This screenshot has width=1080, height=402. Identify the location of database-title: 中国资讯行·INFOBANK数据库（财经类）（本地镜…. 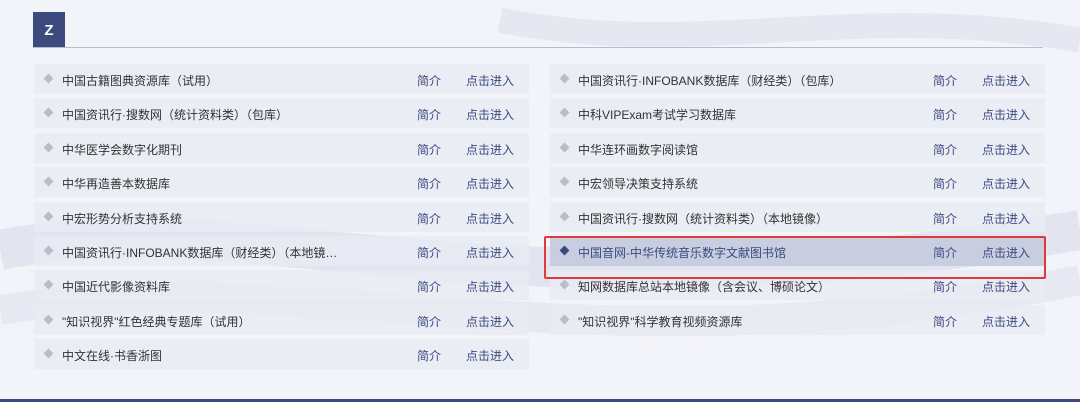
(227, 252).